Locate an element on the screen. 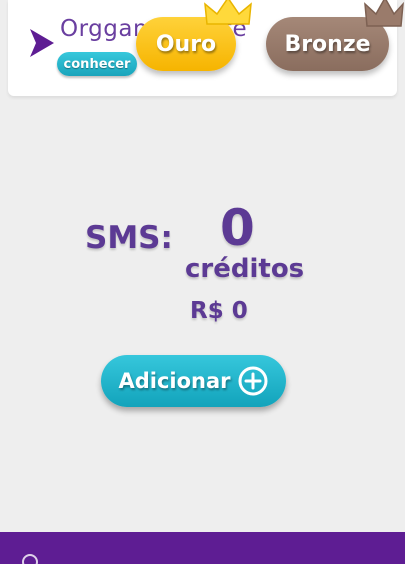 This screenshot has width=405, height=564. arrow-logo-icon is located at coordinates (42, 43).